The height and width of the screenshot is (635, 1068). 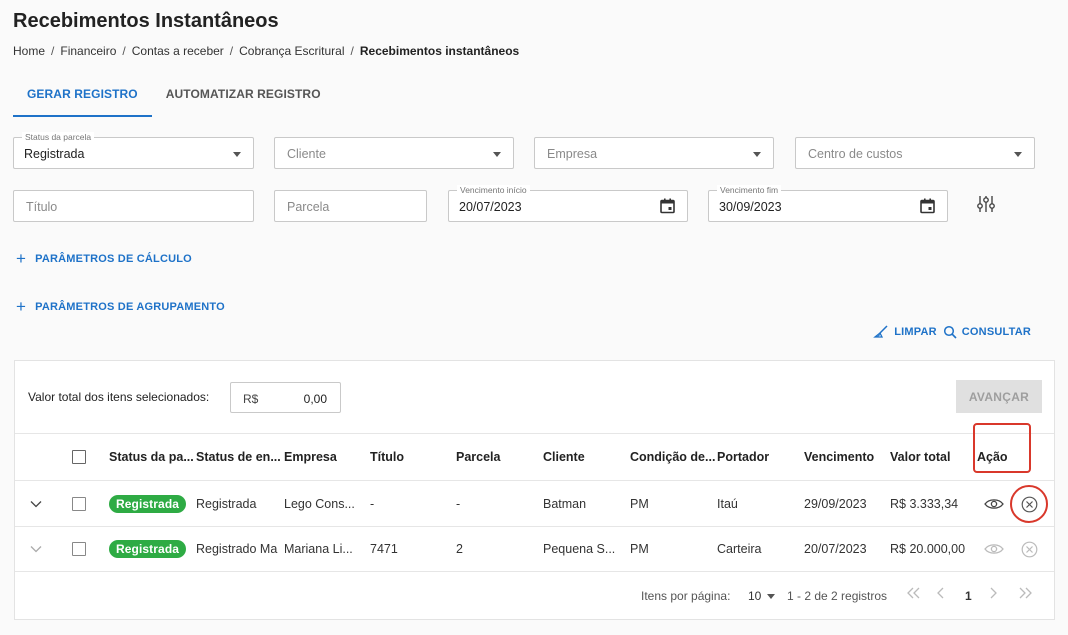 What do you see at coordinates (855, 154) in the screenshot?
I see `centro-custos-placeholder: Centro de custos` at bounding box center [855, 154].